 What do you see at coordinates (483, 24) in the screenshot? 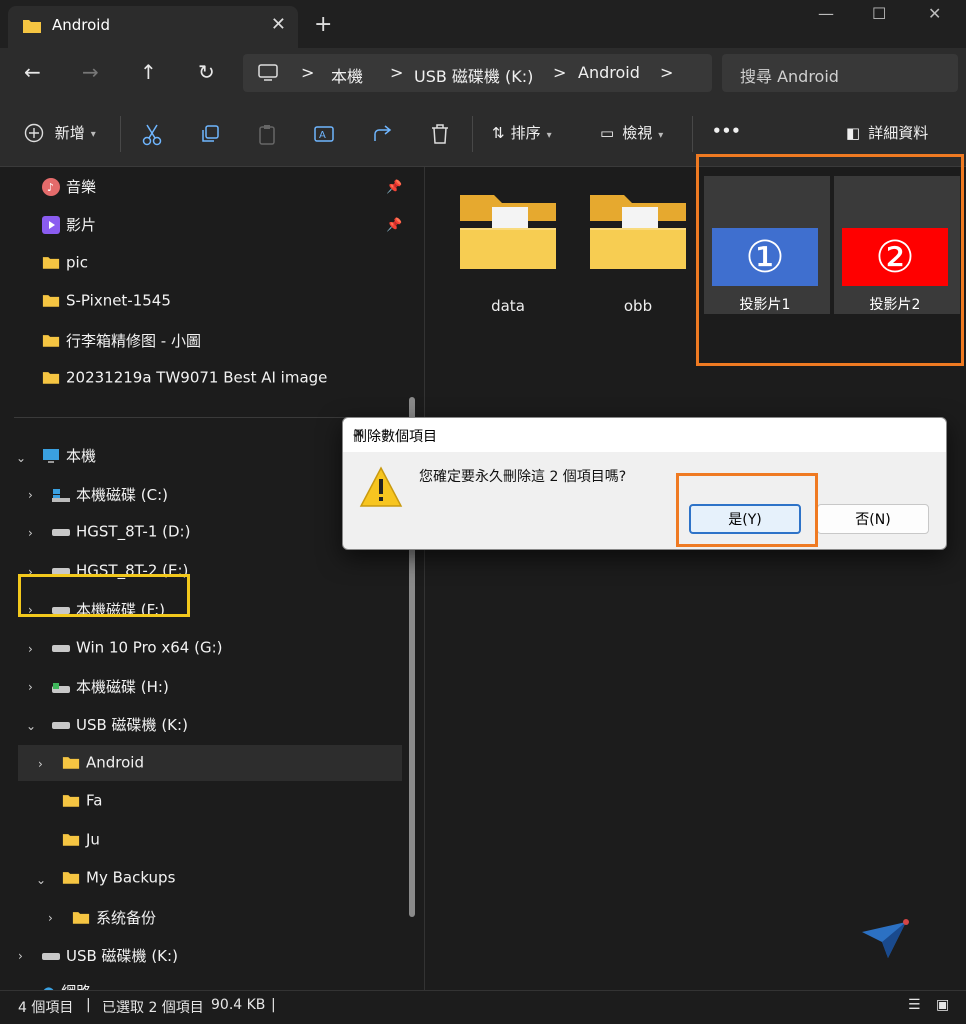
I see `title-bar: Android ✕ + — ☐ ✕` at bounding box center [483, 24].